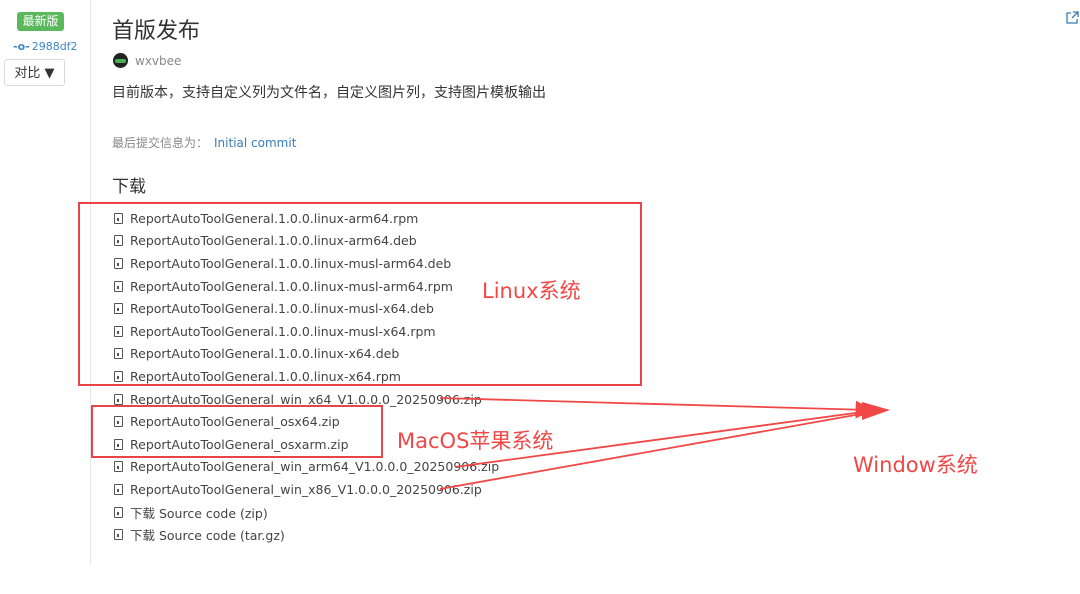 Image resolution: width=1080 pixels, height=594 pixels. I want to click on arrow-win-x86, so click(656, 450).